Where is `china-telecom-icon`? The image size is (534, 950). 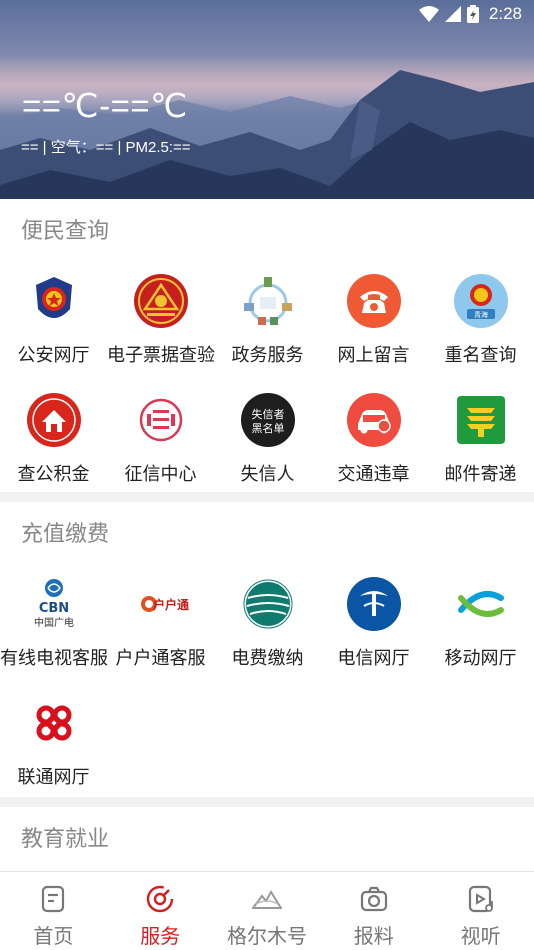
china-telecom-icon is located at coordinates (373, 604).